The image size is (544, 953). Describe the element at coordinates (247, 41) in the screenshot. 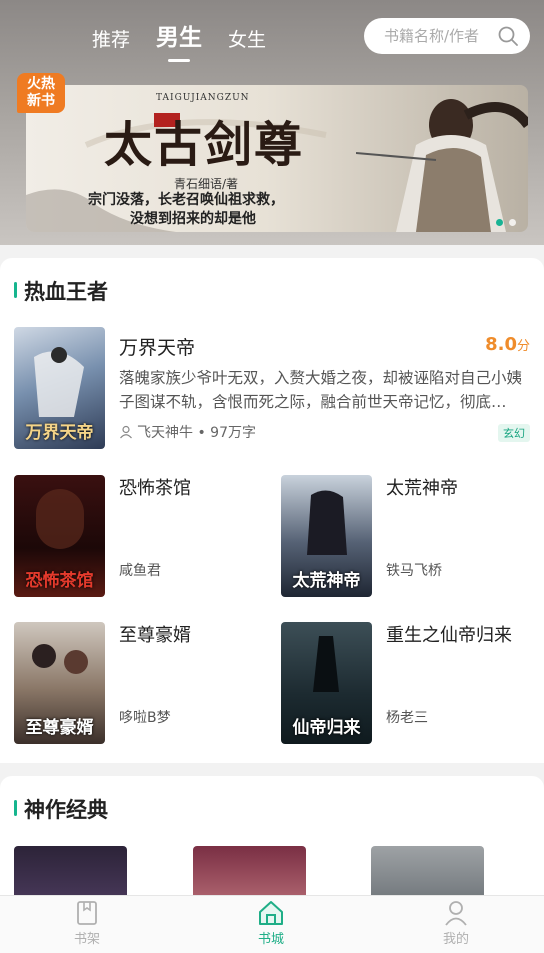

I see `tab-female: 女生` at that location.